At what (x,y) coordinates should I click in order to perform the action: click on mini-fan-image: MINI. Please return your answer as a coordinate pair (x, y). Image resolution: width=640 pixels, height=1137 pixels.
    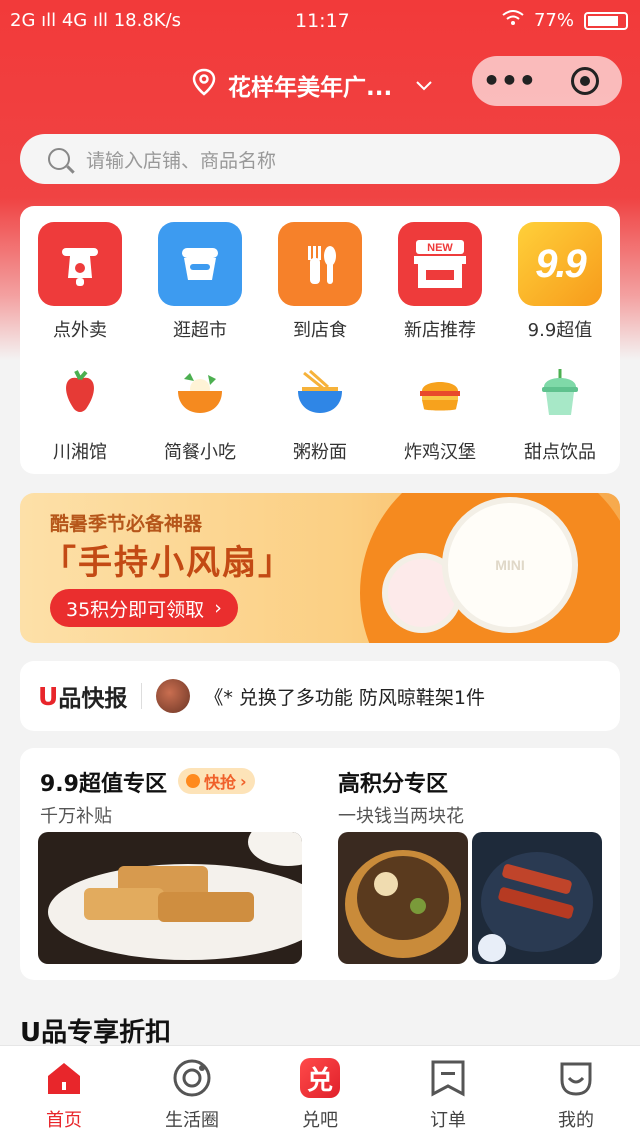
    Looking at the image, I should click on (510, 565).